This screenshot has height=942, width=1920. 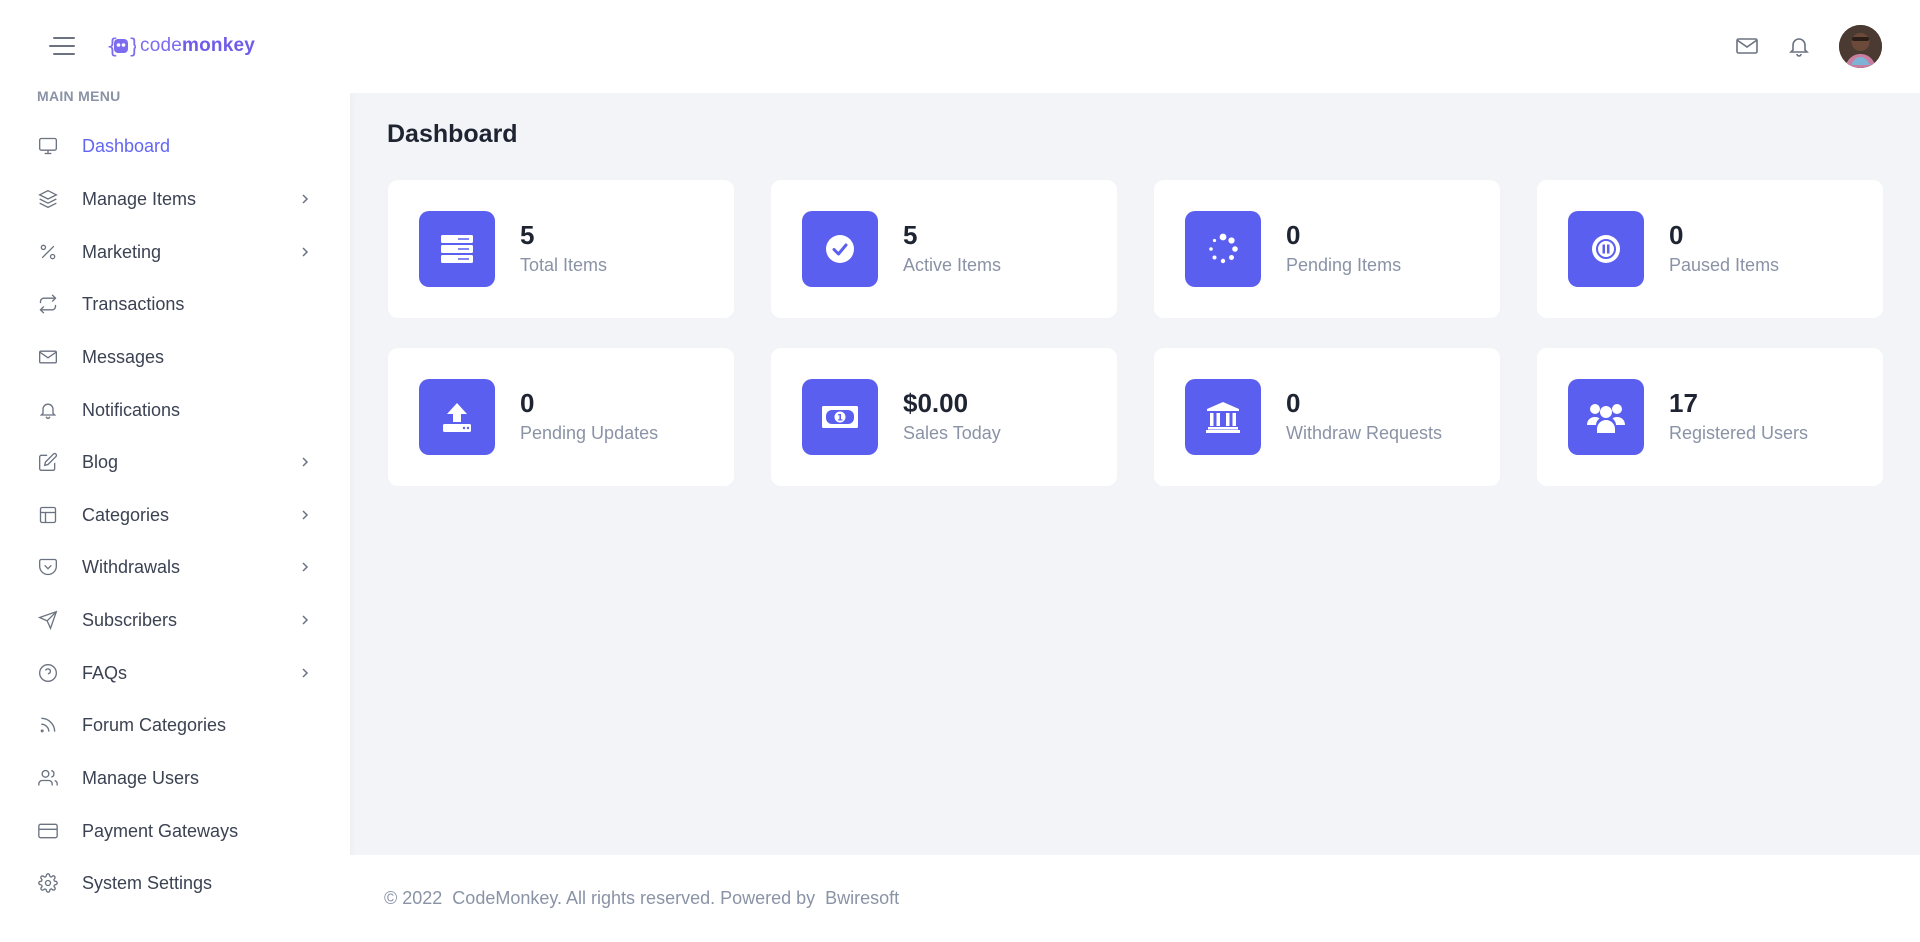 What do you see at coordinates (48, 673) in the screenshot?
I see `help-circle-icon` at bounding box center [48, 673].